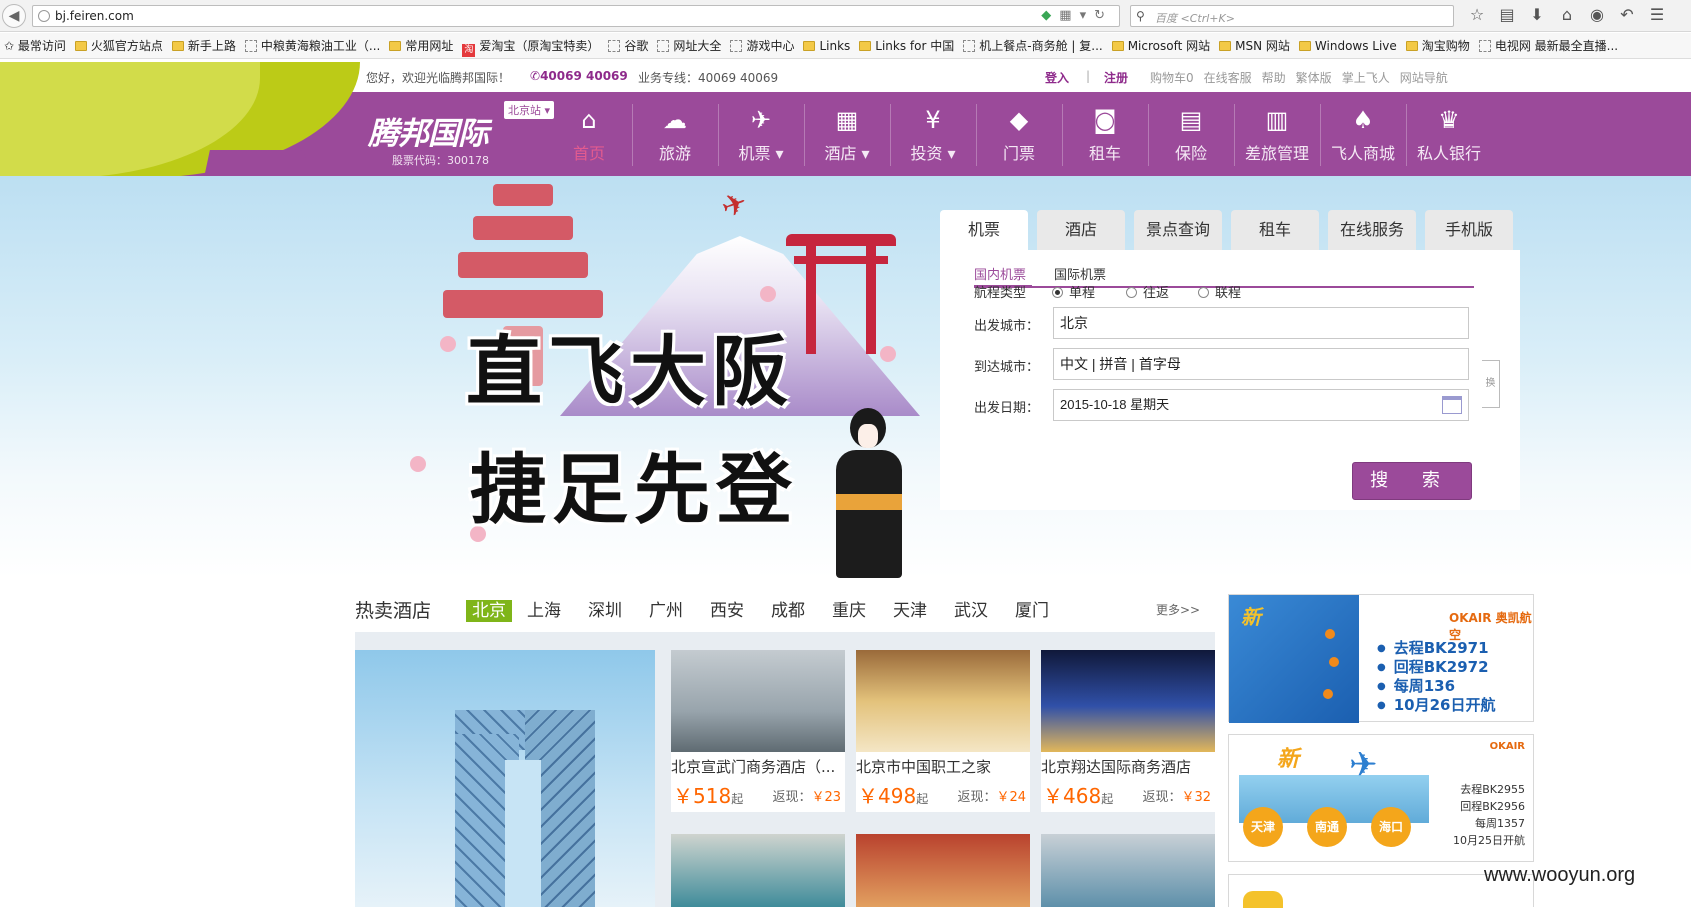 This screenshot has width=1691, height=908. What do you see at coordinates (761, 134) in the screenshot?
I see `nav-item: ✈ 机票 ▾` at bounding box center [761, 134].